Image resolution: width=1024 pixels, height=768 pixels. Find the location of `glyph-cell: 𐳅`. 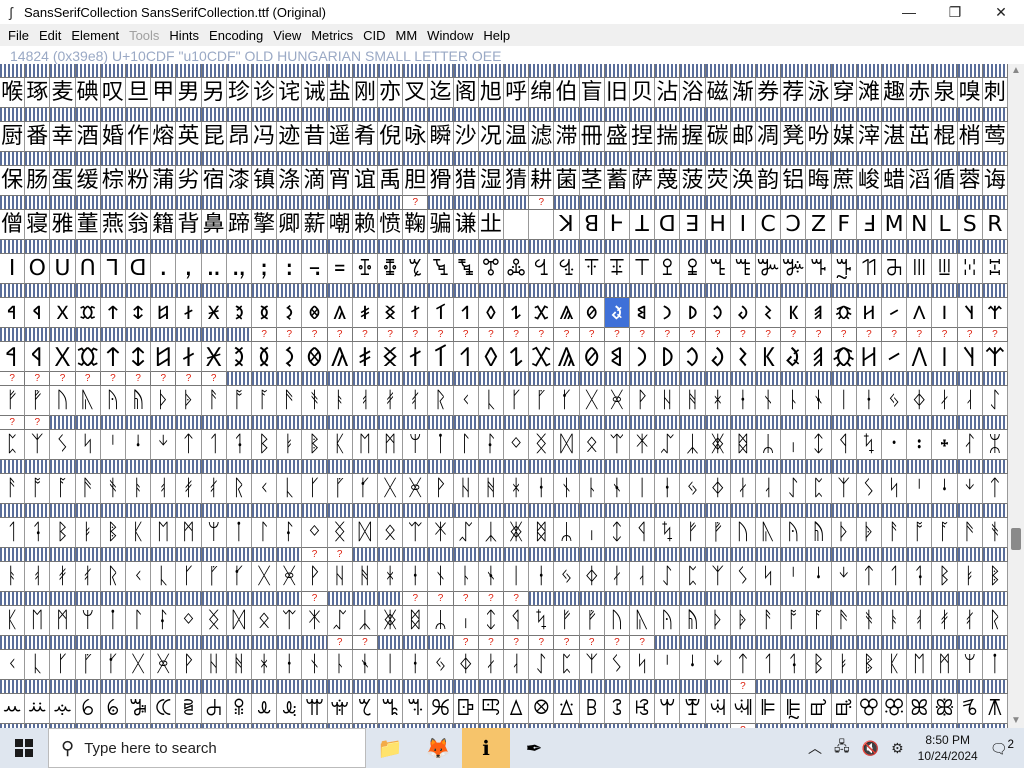

glyph-cell: 𐳅 is located at coordinates (139, 313).